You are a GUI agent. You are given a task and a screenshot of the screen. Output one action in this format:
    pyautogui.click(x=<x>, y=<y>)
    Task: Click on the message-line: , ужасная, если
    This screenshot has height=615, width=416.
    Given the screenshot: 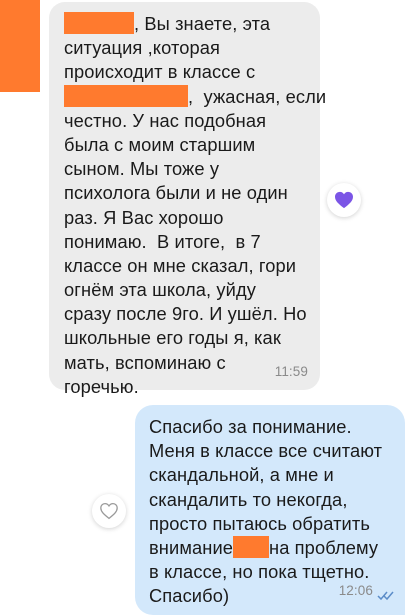 What is the action you would take?
    pyautogui.click(x=195, y=96)
    